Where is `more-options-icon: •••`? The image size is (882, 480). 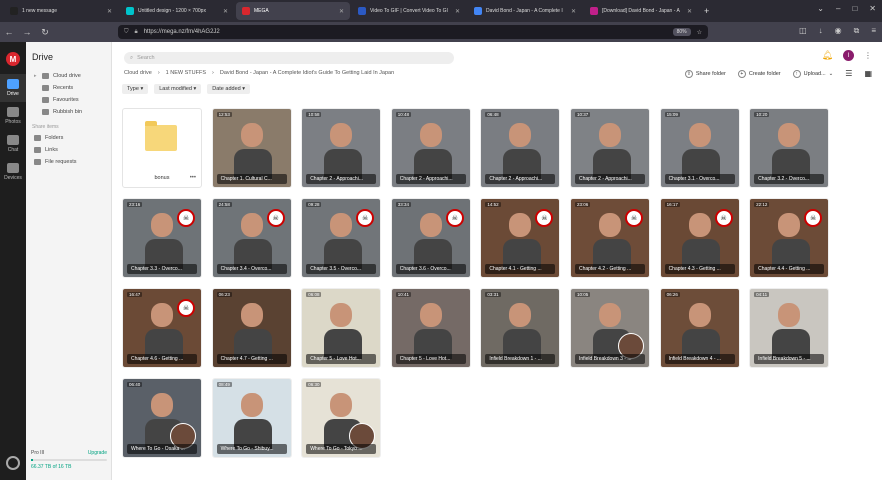
more-options-icon: ••• is located at coordinates (193, 178).